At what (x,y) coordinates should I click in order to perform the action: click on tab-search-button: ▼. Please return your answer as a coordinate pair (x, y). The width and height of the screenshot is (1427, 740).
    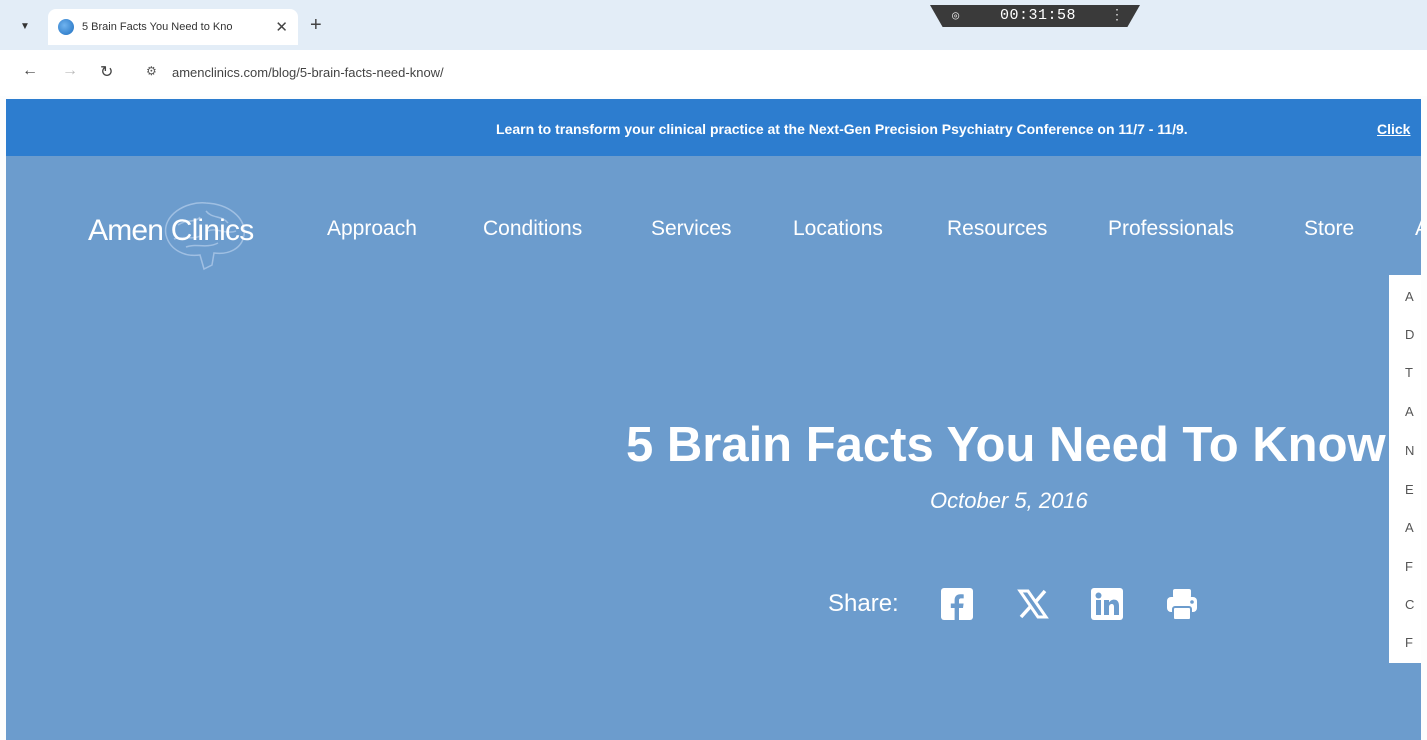
    Looking at the image, I should click on (25, 26).